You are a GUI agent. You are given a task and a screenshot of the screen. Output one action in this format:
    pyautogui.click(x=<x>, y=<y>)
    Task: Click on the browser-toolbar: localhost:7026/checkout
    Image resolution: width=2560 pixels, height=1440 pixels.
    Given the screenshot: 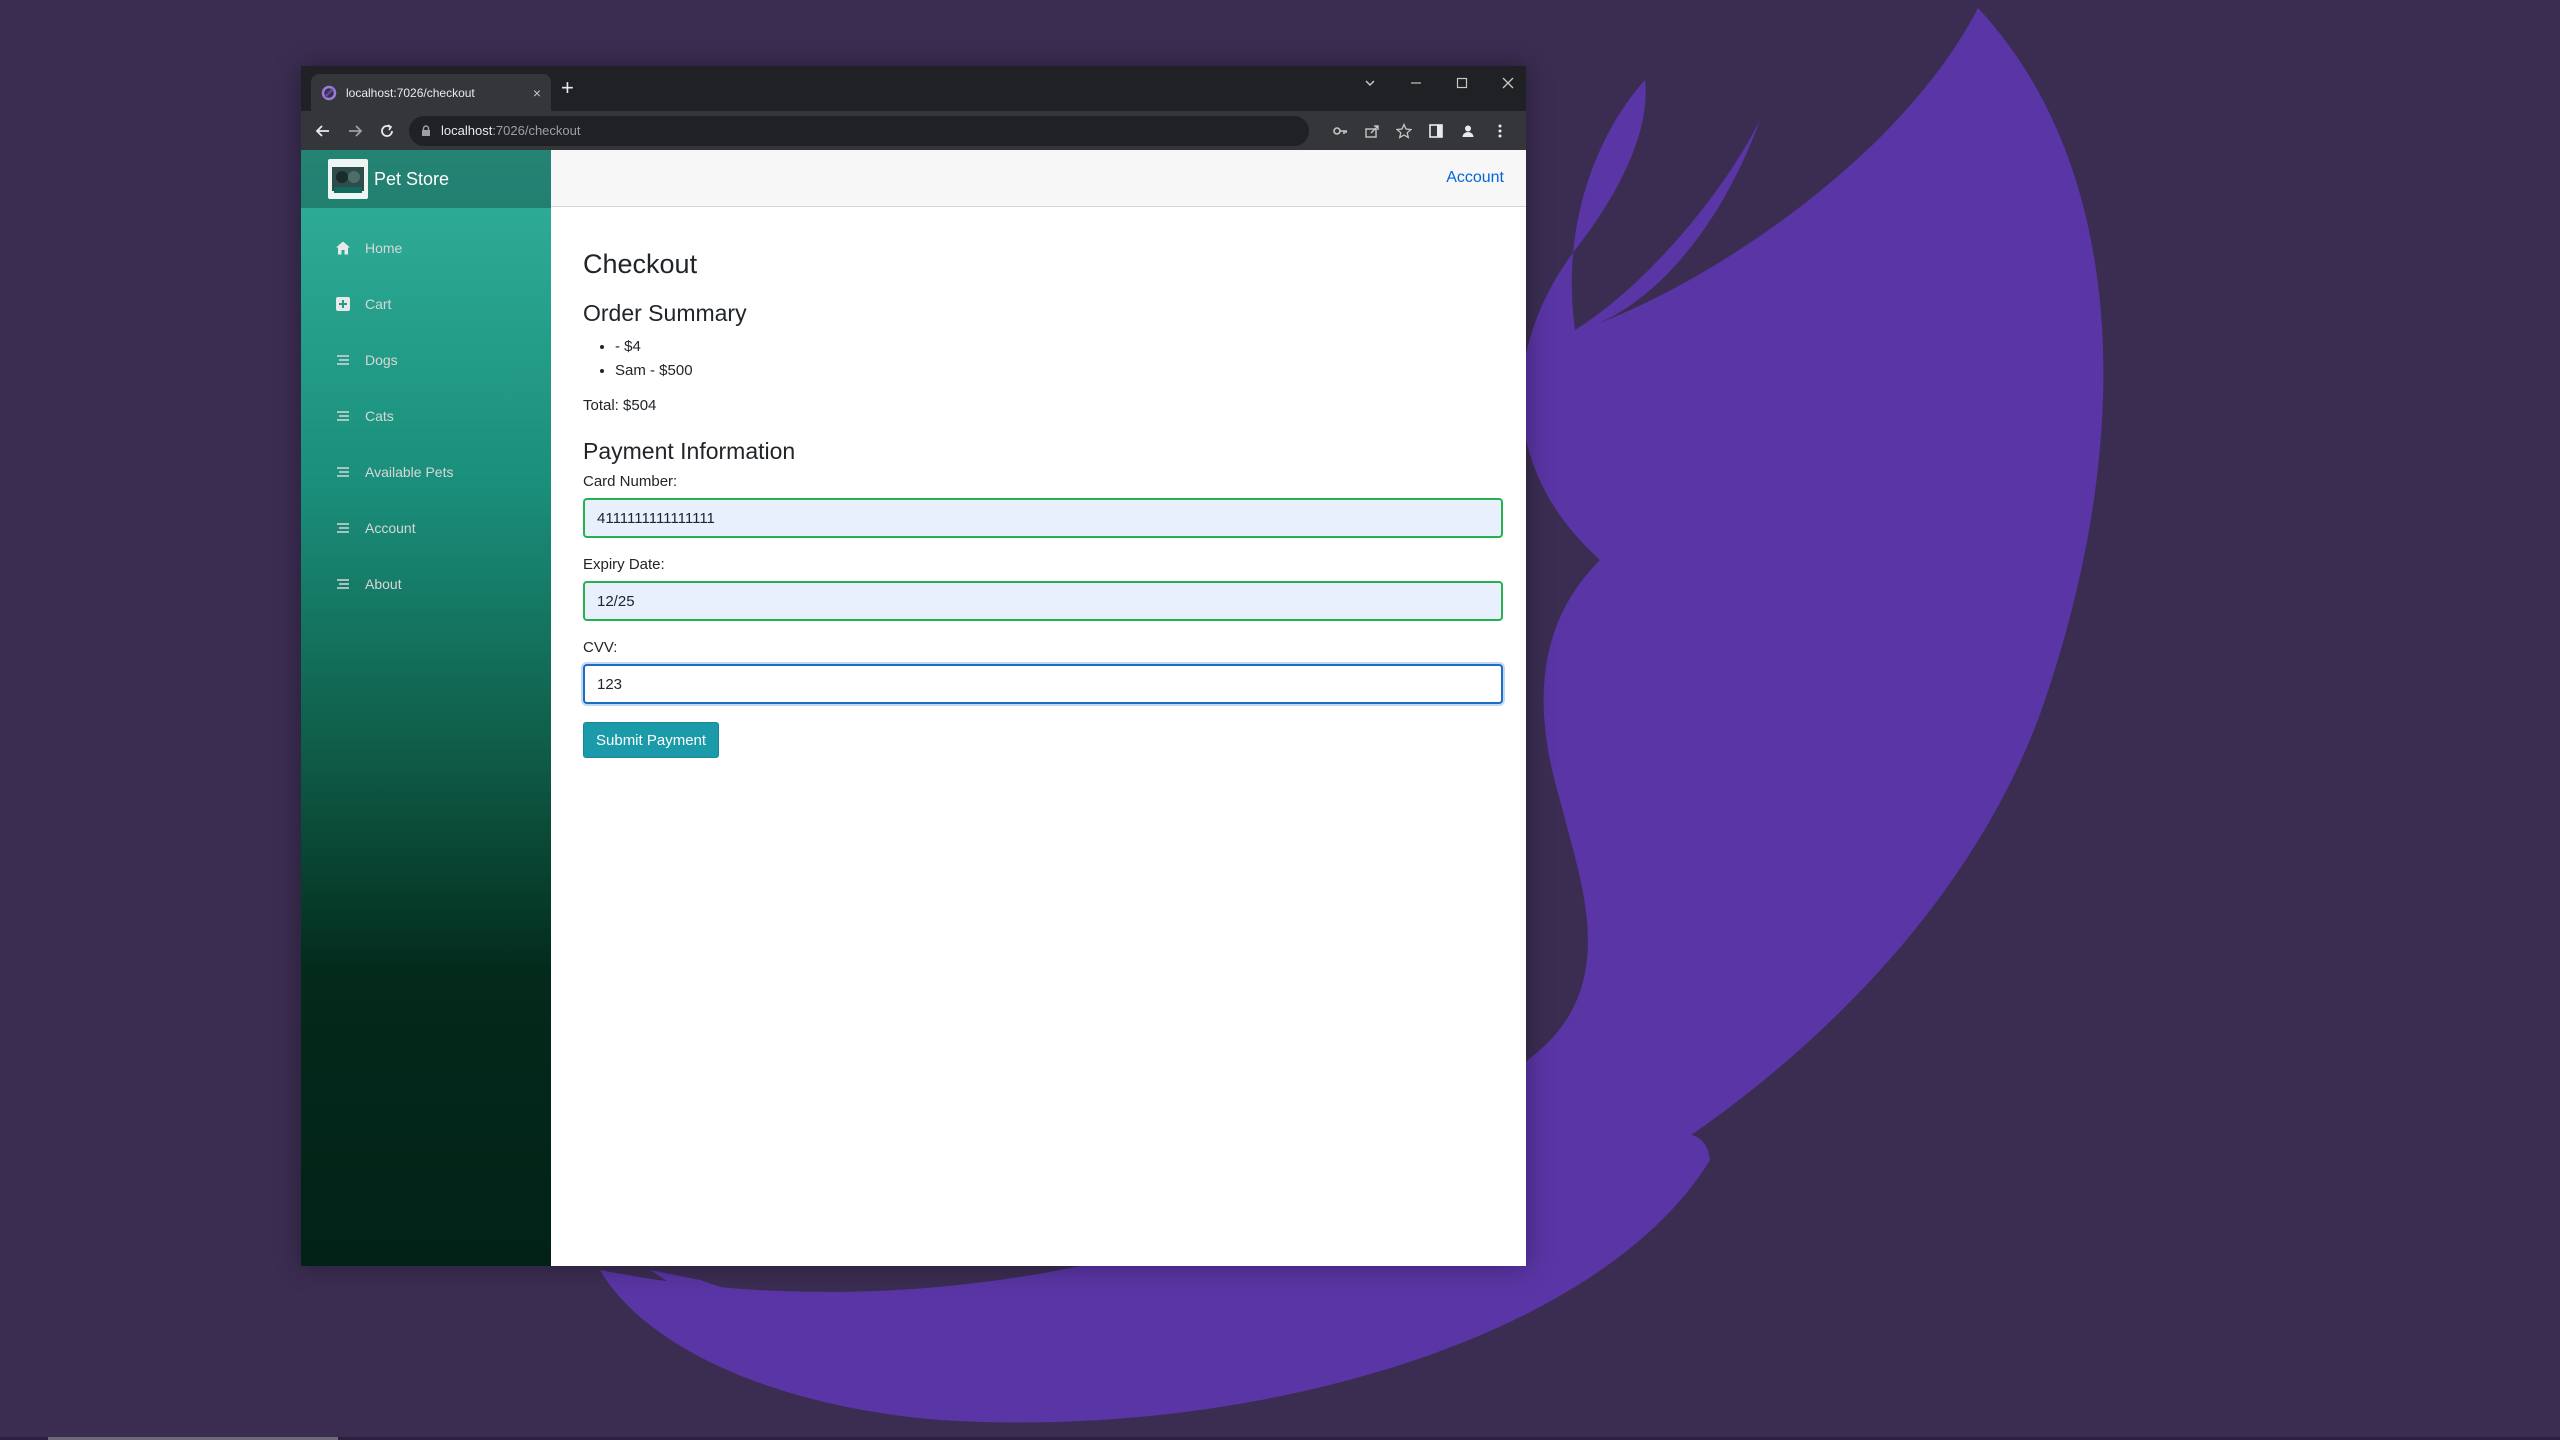 What is the action you would take?
    pyautogui.click(x=913, y=130)
    